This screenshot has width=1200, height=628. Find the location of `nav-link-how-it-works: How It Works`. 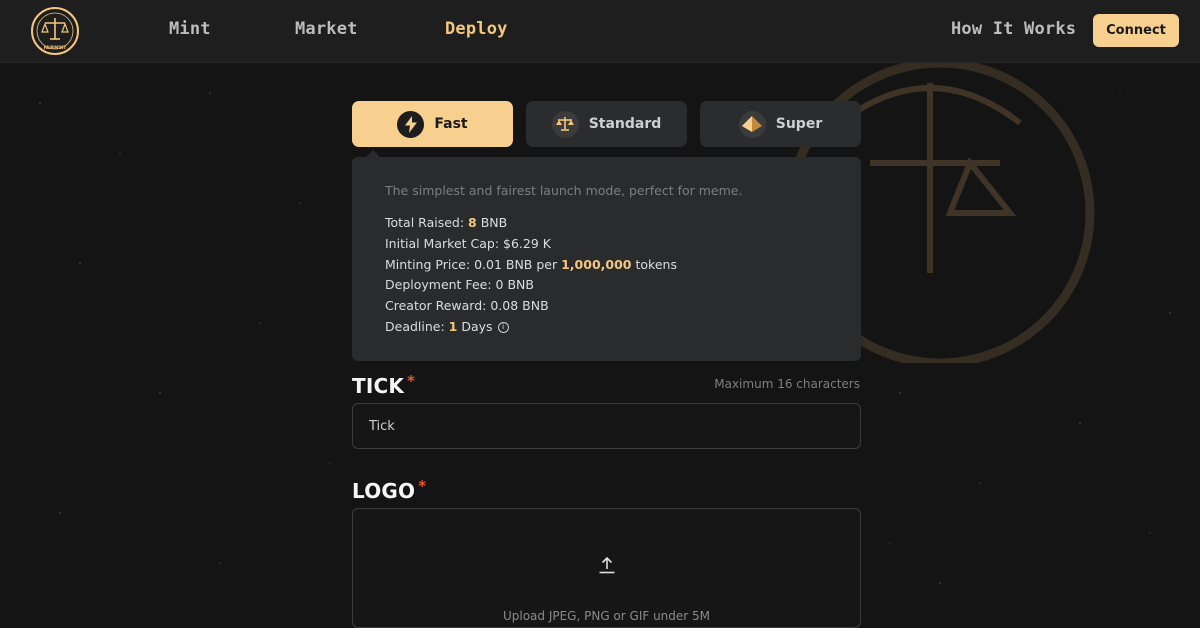

nav-link-how-it-works: How It Works is located at coordinates (1013, 29).